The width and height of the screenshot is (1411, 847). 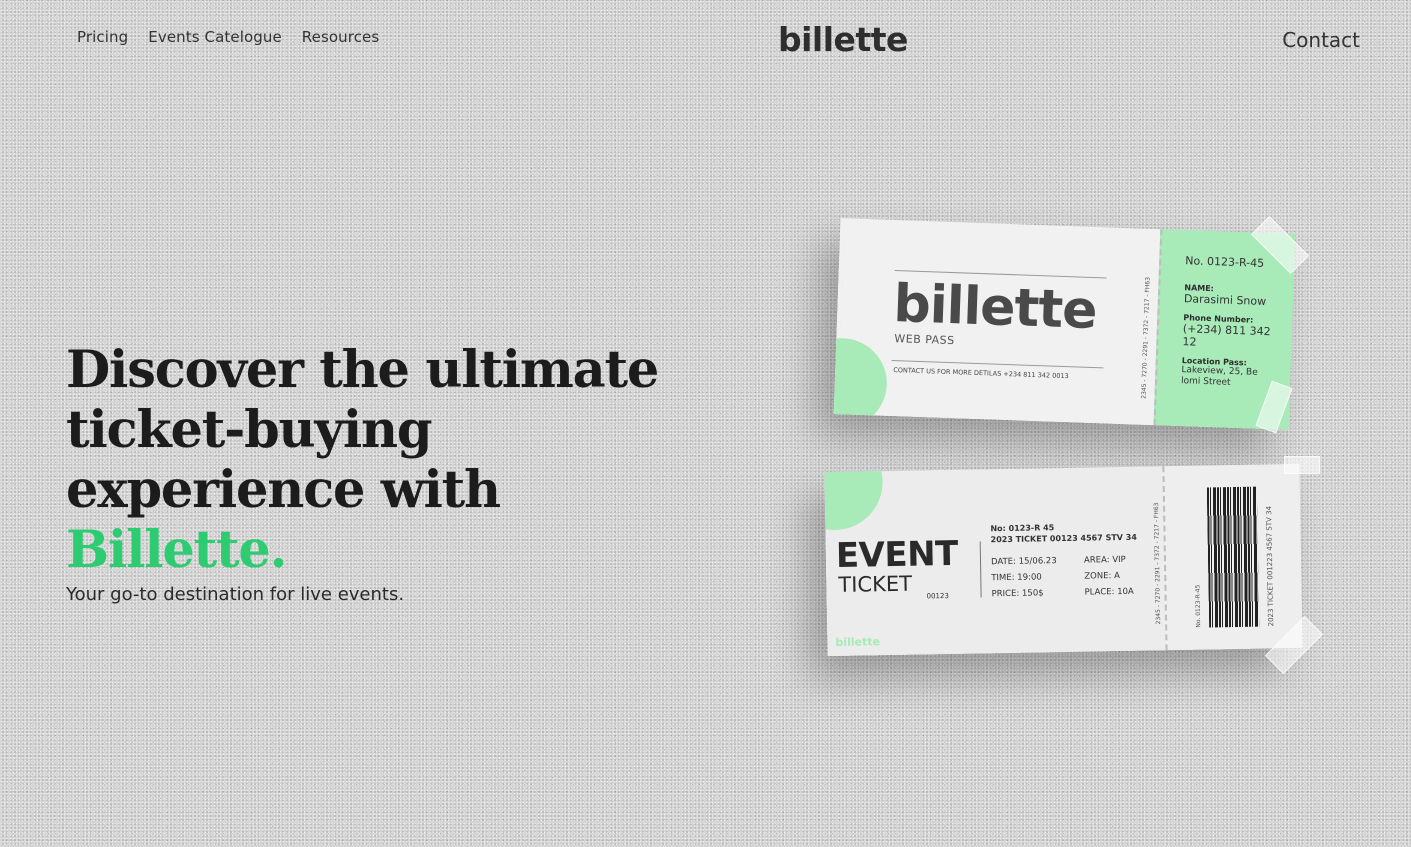 I want to click on site-logo: billette, so click(x=843, y=39).